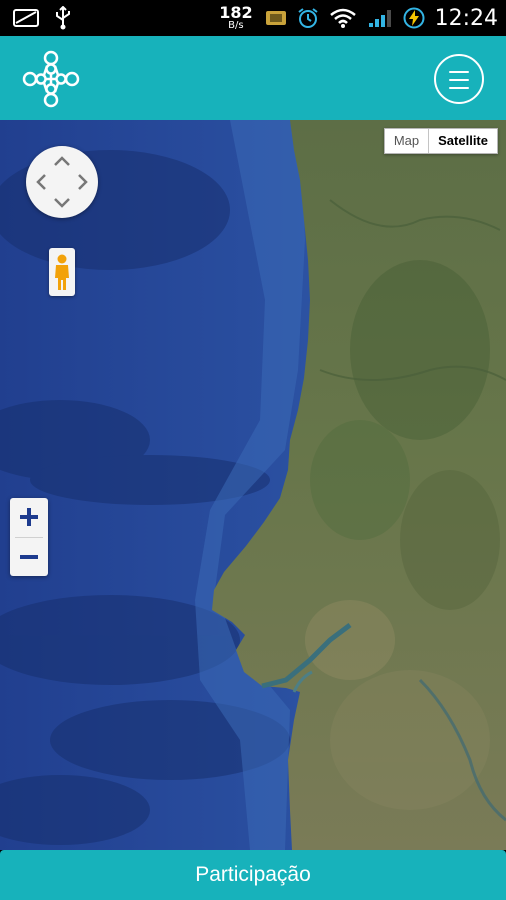  What do you see at coordinates (462, 141) in the screenshot?
I see `map-type-satellite-button: Satellite` at bounding box center [462, 141].